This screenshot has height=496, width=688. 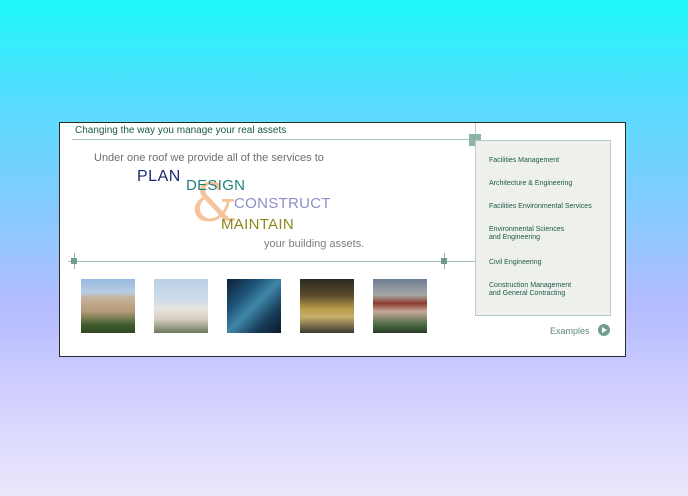 I want to click on menu-item-architecture-engineering: Architecture & Engineering, so click(x=549, y=184).